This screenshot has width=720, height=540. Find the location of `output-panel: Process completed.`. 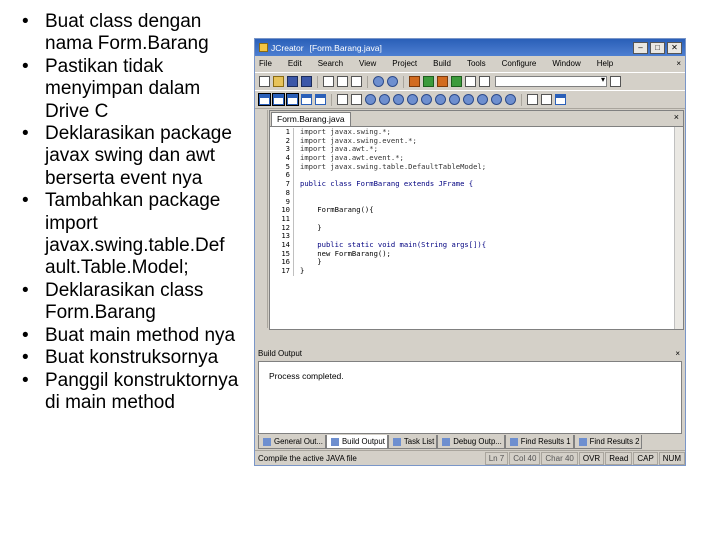

output-panel: Process completed. is located at coordinates (470, 397).